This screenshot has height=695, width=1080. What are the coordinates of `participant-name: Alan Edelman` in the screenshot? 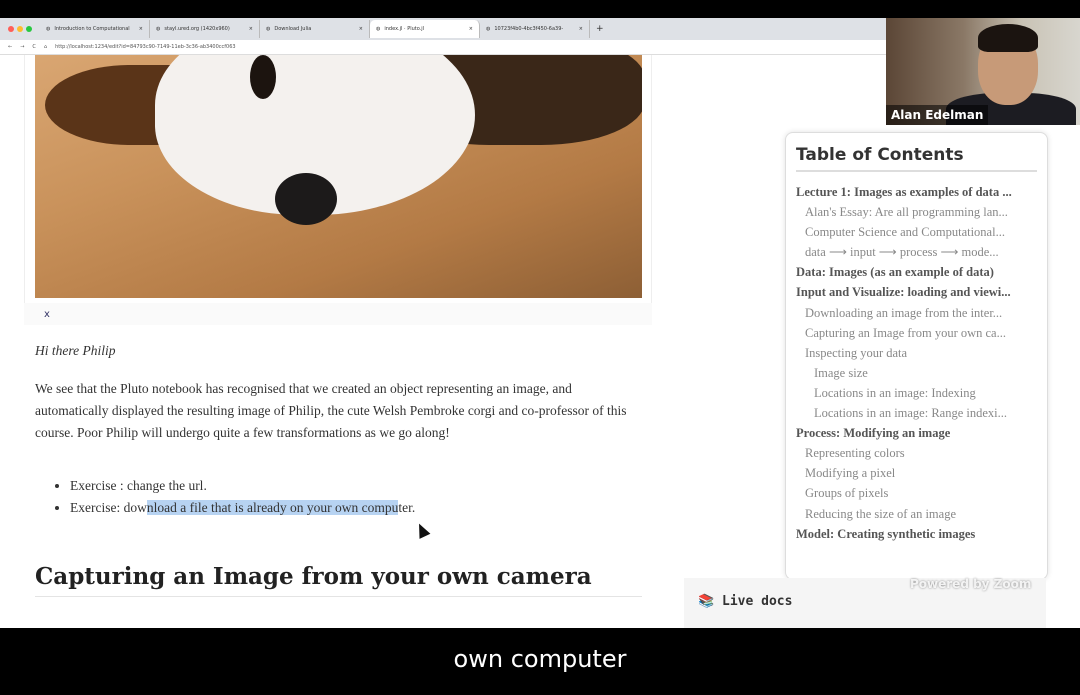 It's located at (937, 115).